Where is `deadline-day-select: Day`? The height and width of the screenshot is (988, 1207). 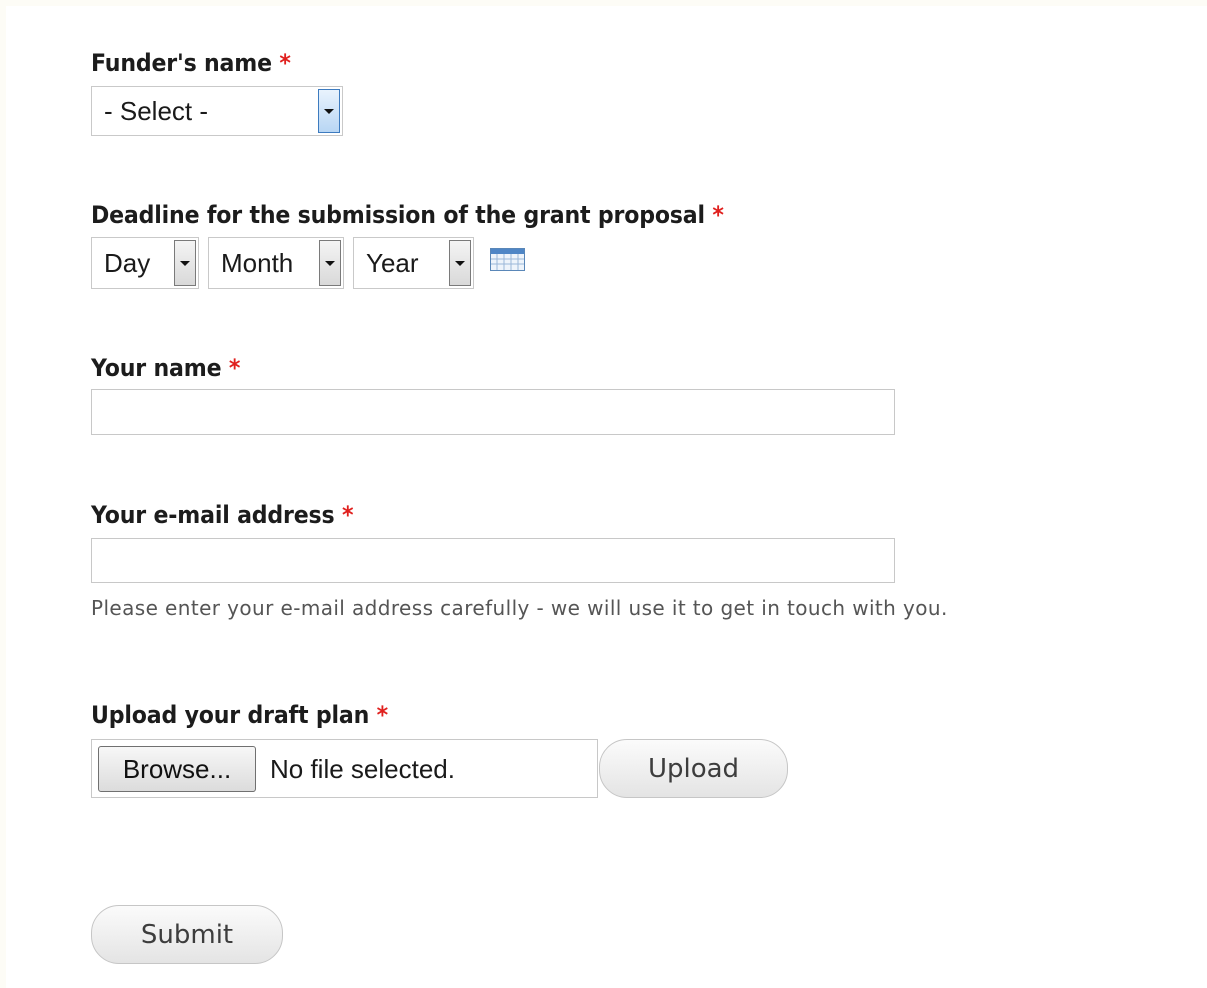
deadline-day-select: Day is located at coordinates (145, 263).